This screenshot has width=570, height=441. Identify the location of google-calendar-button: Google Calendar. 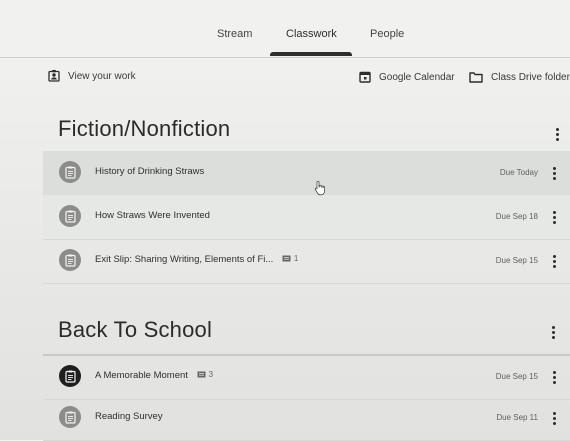
(407, 77).